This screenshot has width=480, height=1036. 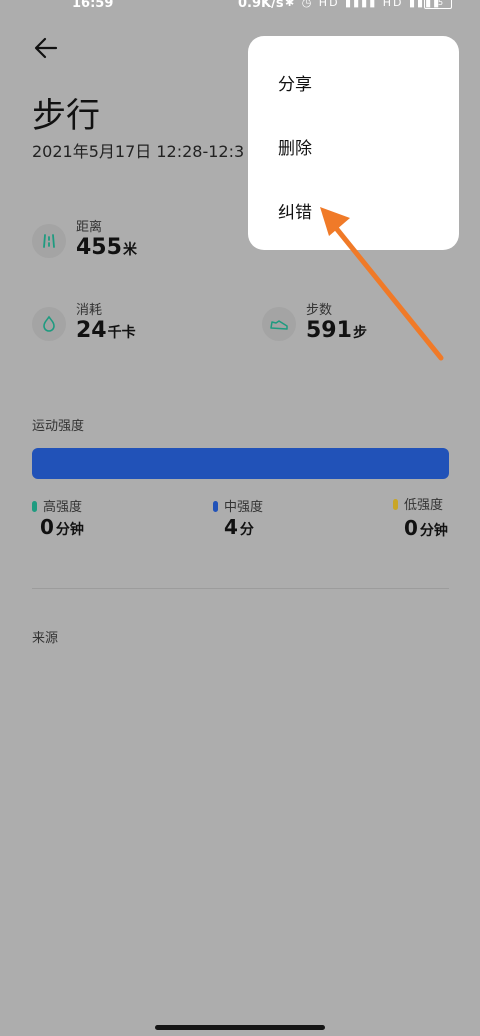 I want to click on low-value: 0, so click(x=411, y=528).